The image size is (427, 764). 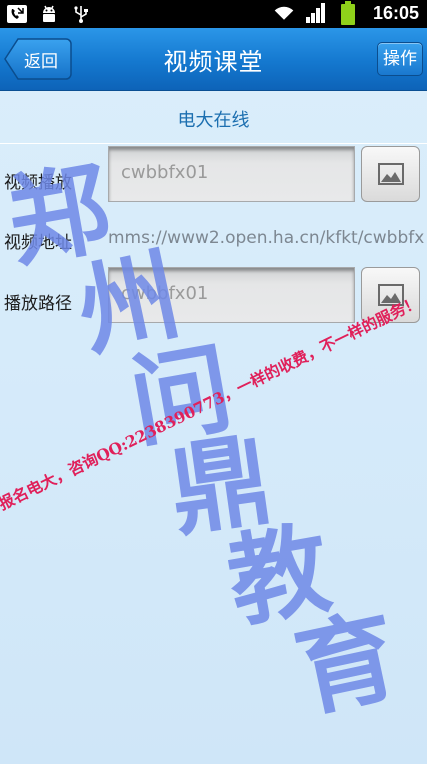 I want to click on watermark-char: 育, so click(x=347, y=664).